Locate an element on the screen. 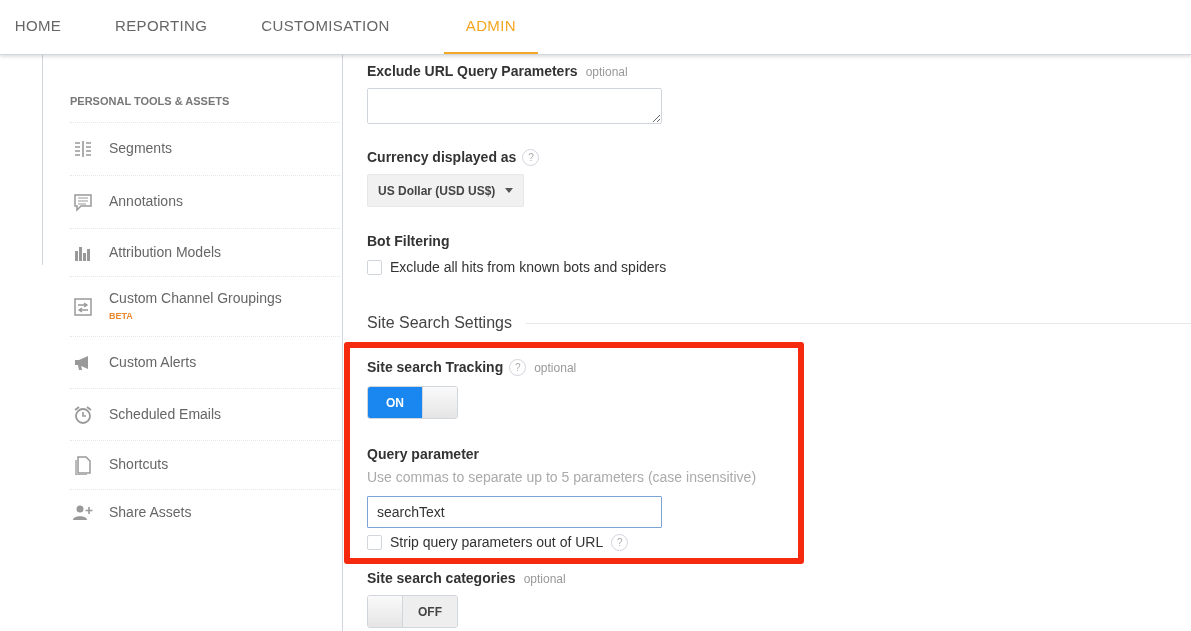 The width and height of the screenshot is (1191, 631). section-heading: Site Search Settings is located at coordinates (439, 323).